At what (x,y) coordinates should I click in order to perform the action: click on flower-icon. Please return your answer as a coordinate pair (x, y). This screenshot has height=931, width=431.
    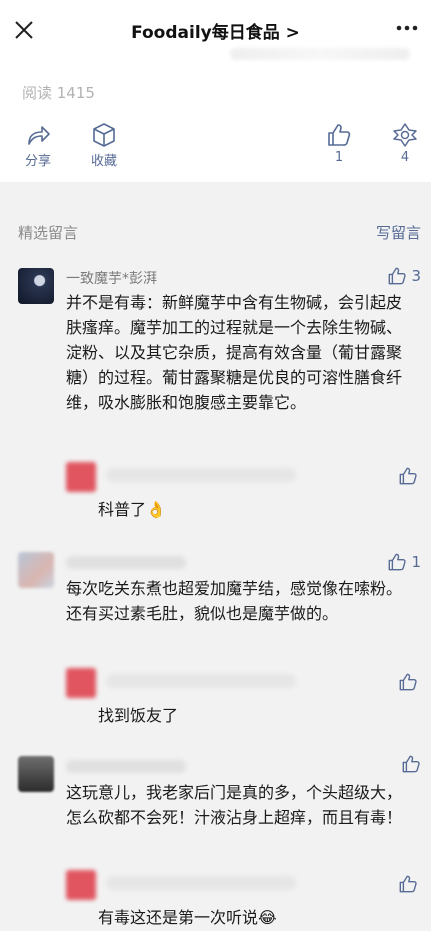
    Looking at the image, I should click on (405, 135).